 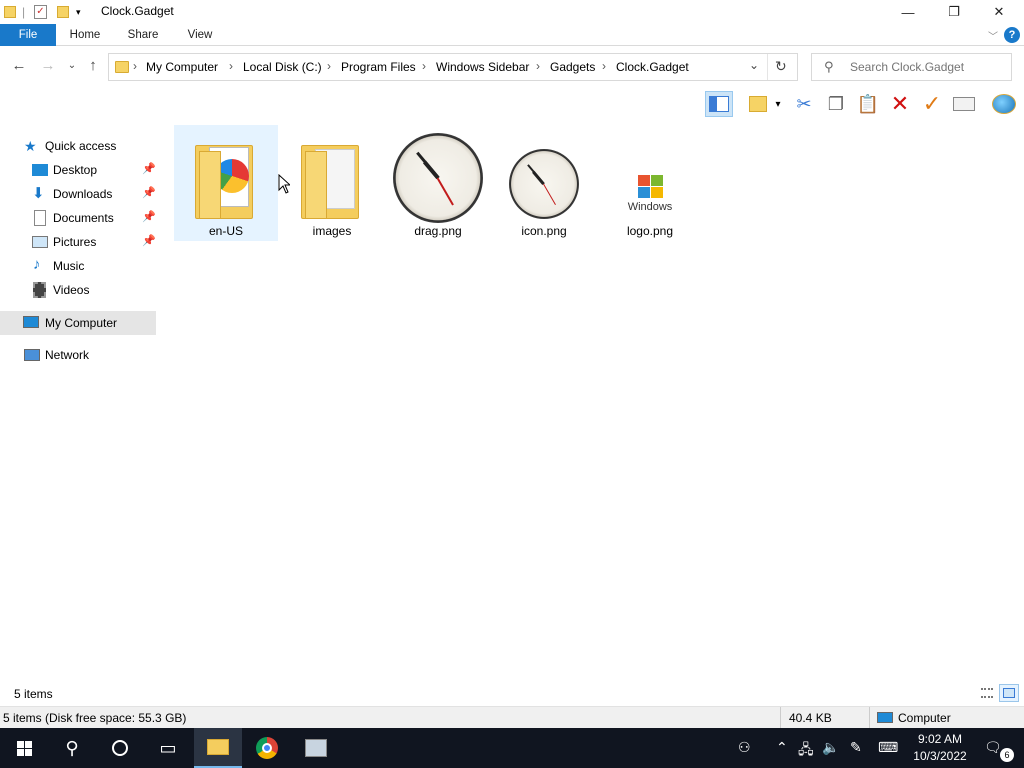 What do you see at coordinates (544, 183) in the screenshot?
I see `file-item-icon-png: icon.png` at bounding box center [544, 183].